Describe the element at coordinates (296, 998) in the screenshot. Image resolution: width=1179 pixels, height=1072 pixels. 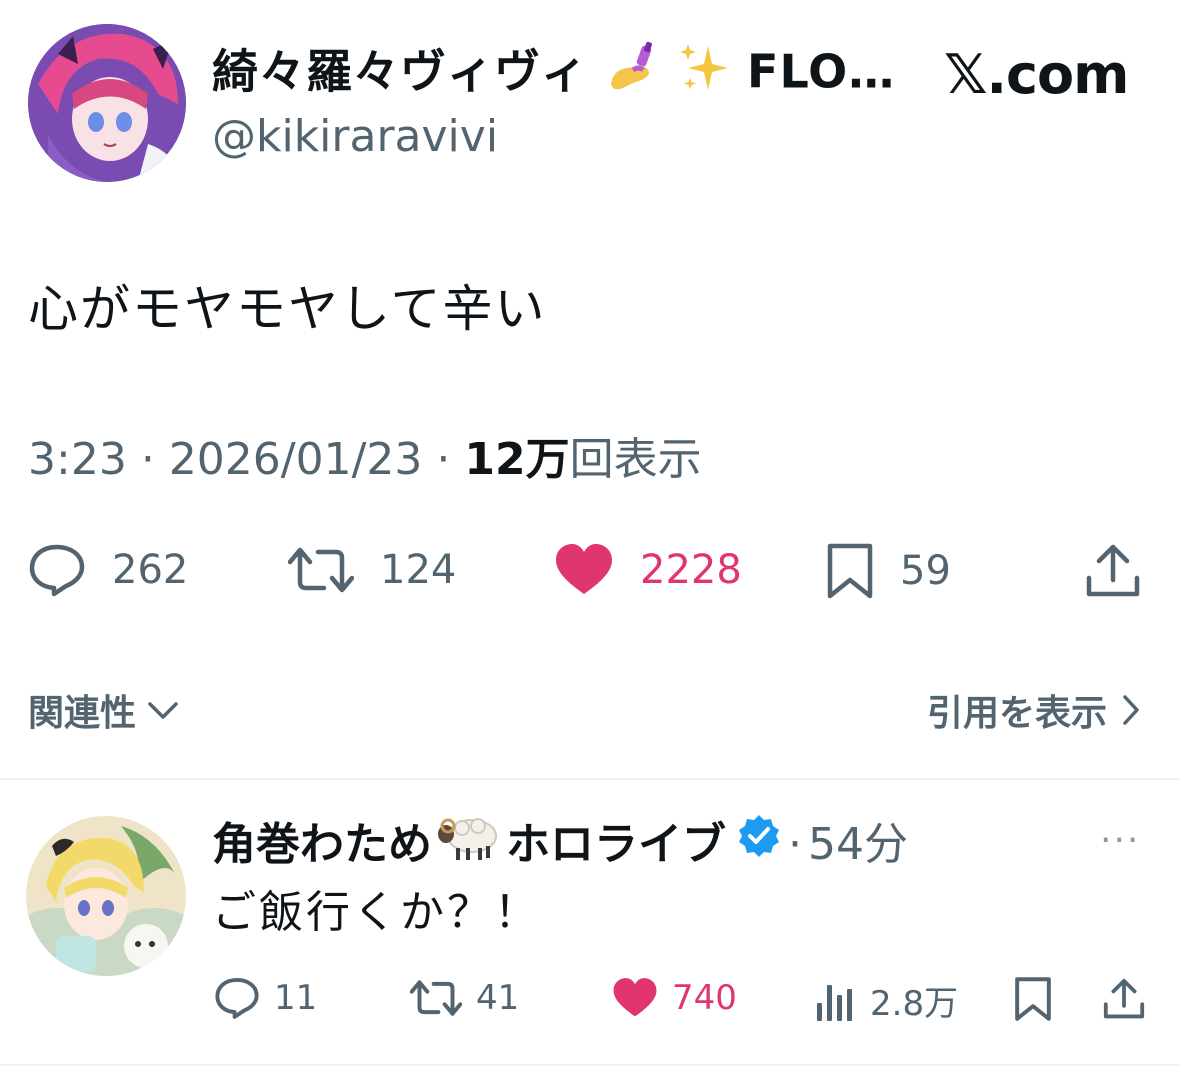
I see `reply-reply-count: 11` at that location.